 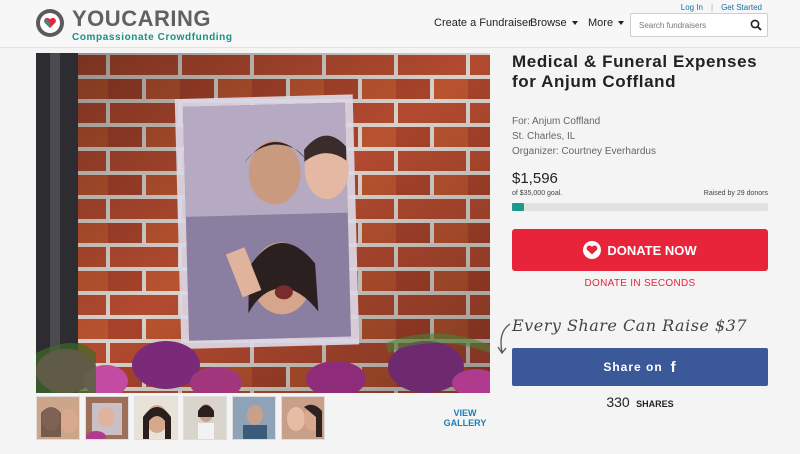 I want to click on account-links: Log In | Get Started, so click(x=721, y=7).